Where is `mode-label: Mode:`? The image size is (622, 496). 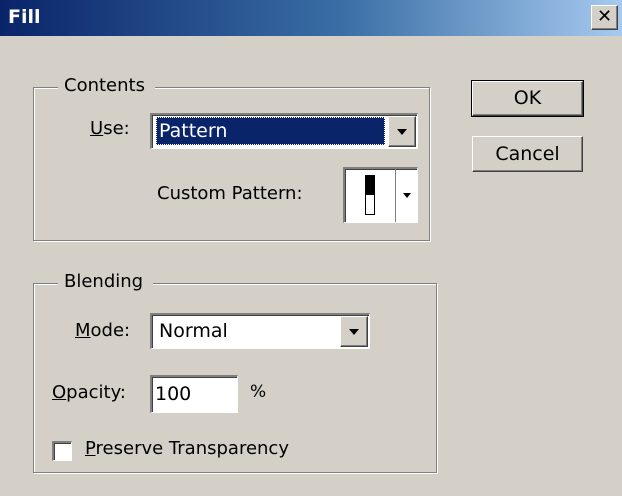 mode-label: Mode: is located at coordinates (102, 330).